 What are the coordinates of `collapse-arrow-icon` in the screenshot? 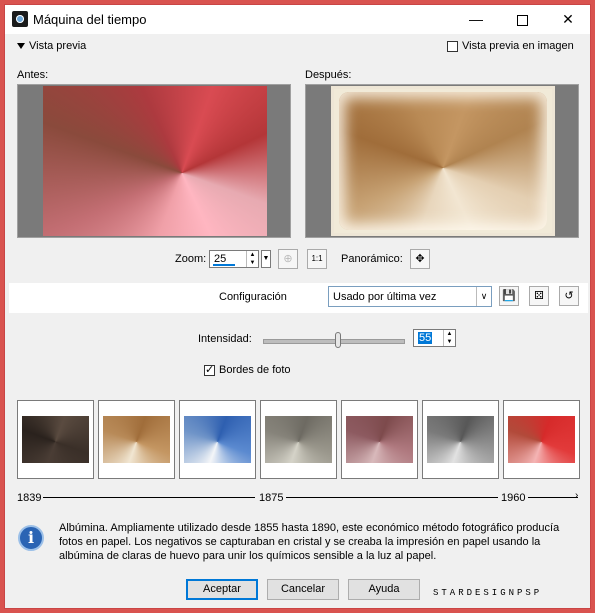 It's located at (21, 46).